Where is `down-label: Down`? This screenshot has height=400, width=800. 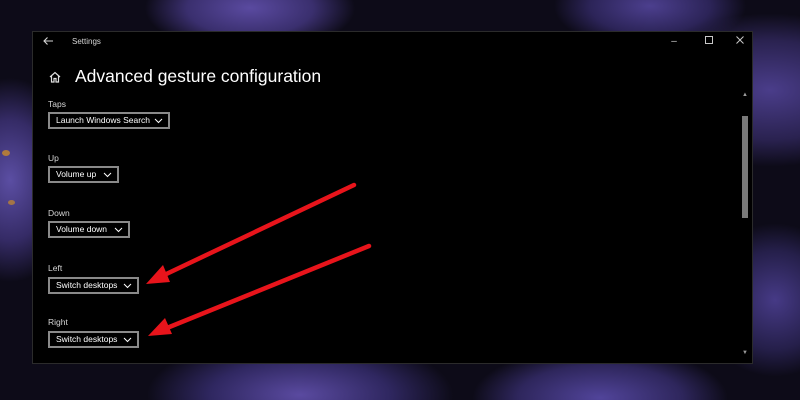 down-label: Down is located at coordinates (59, 213).